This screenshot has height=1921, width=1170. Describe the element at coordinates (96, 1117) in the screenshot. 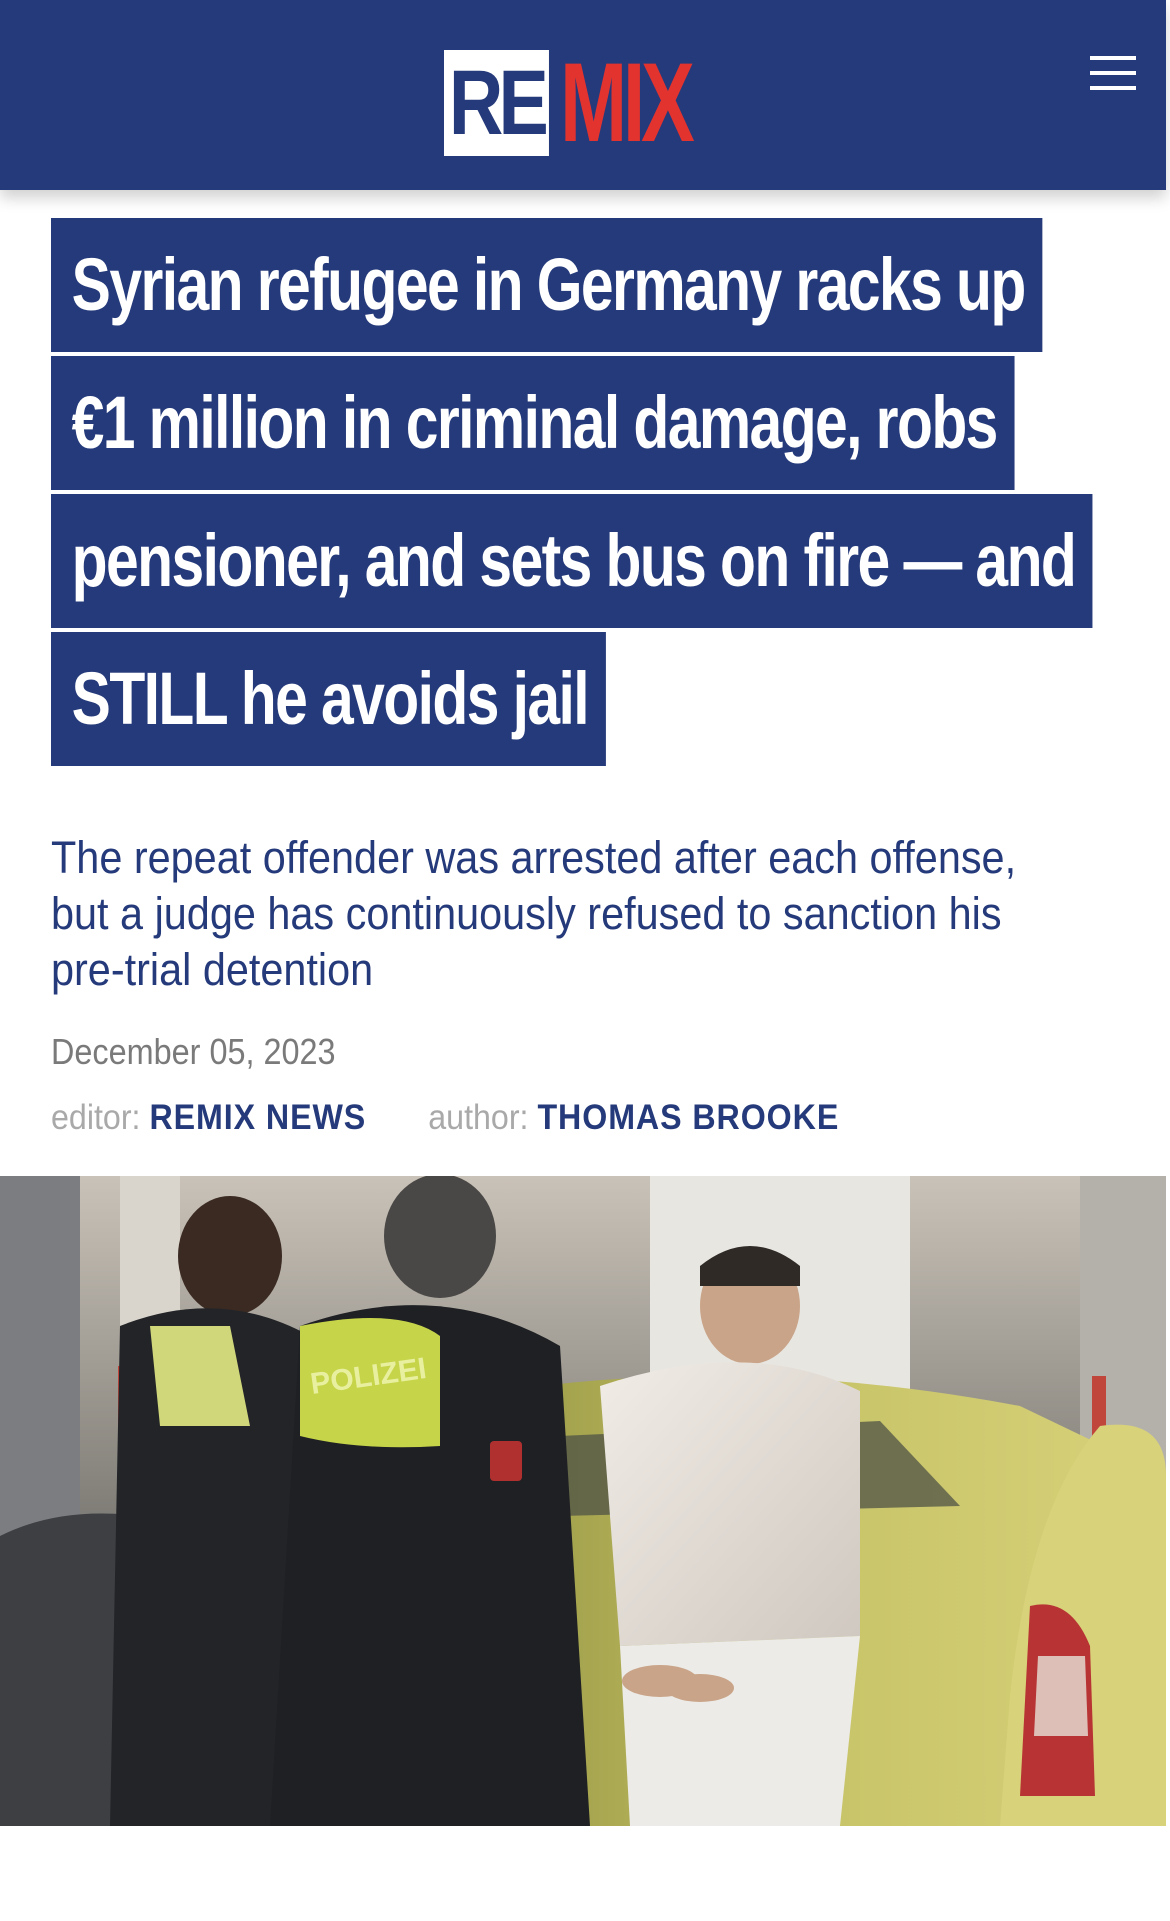

I see `editor-label: editor:` at that location.